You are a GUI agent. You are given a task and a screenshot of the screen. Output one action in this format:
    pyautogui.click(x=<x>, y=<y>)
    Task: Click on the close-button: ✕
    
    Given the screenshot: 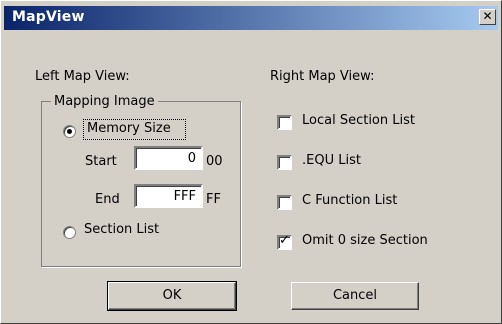 What is the action you would take?
    pyautogui.click(x=487, y=17)
    